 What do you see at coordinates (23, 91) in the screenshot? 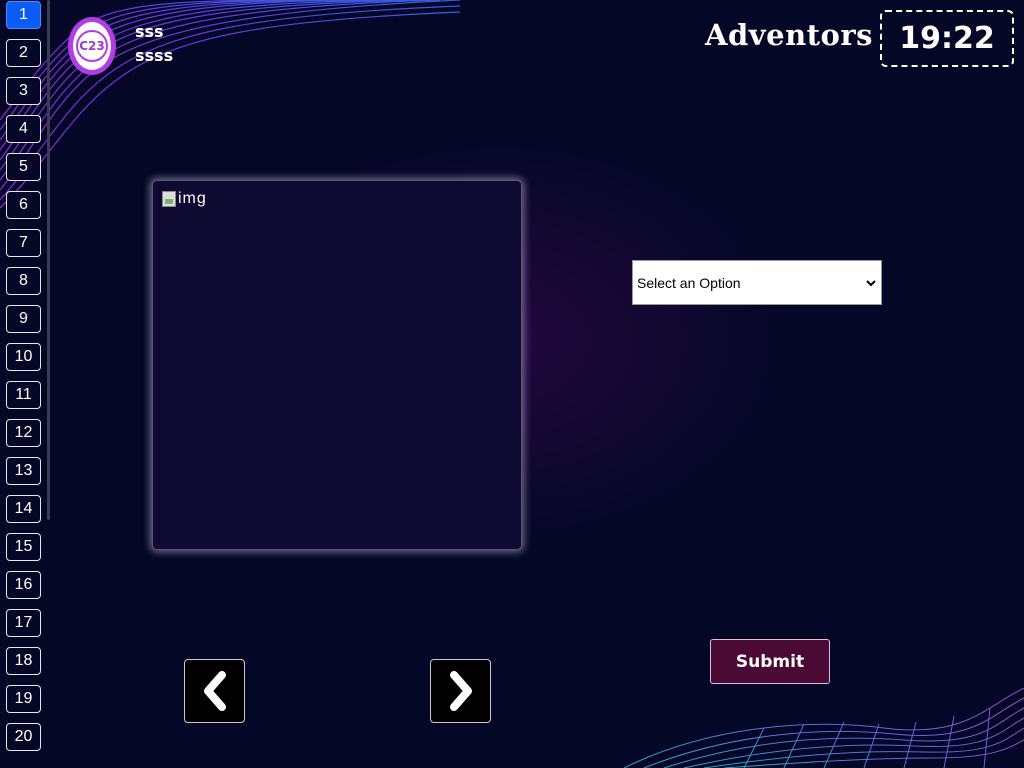
I see `question-number-button: 3` at bounding box center [23, 91].